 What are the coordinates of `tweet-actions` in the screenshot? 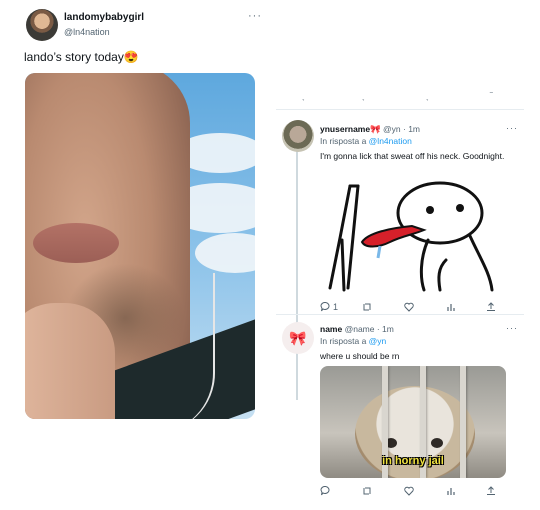 It's located at (410, 492).